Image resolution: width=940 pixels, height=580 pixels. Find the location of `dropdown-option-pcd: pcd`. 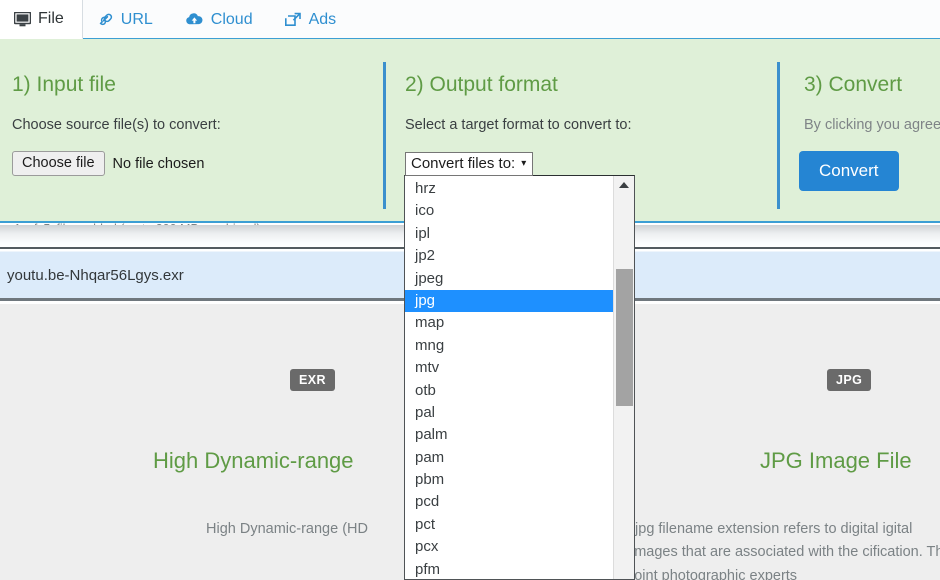

dropdown-option-pcd: pcd is located at coordinates (509, 502).